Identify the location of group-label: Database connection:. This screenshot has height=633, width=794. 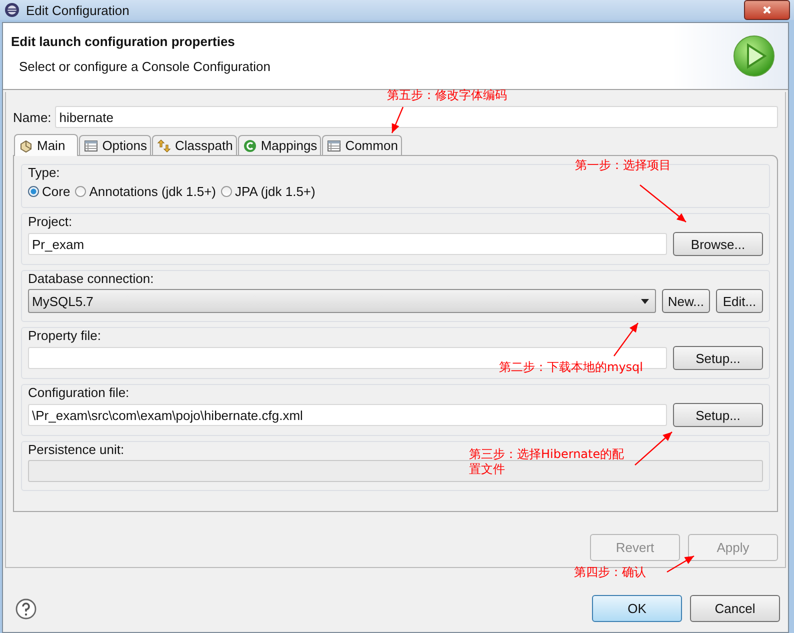
(91, 278).